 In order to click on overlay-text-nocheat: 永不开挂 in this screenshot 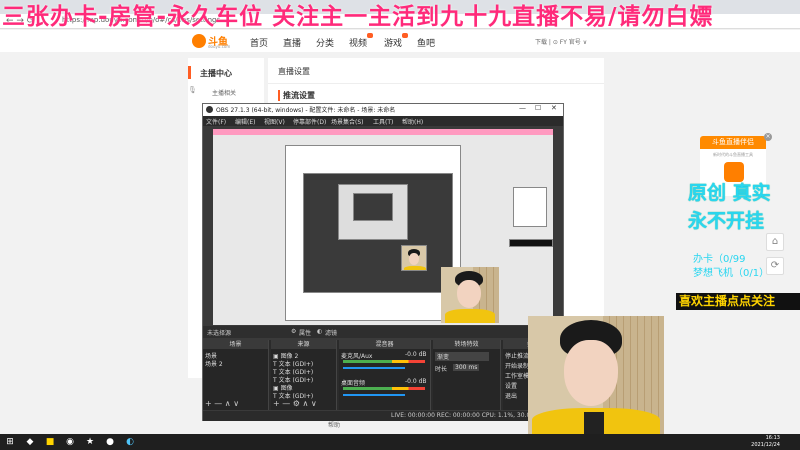, I will do `click(726, 221)`.